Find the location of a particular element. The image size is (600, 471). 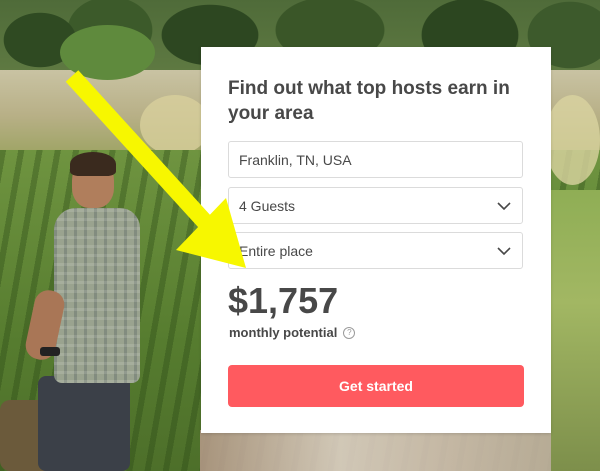

pants is located at coordinates (84, 423).